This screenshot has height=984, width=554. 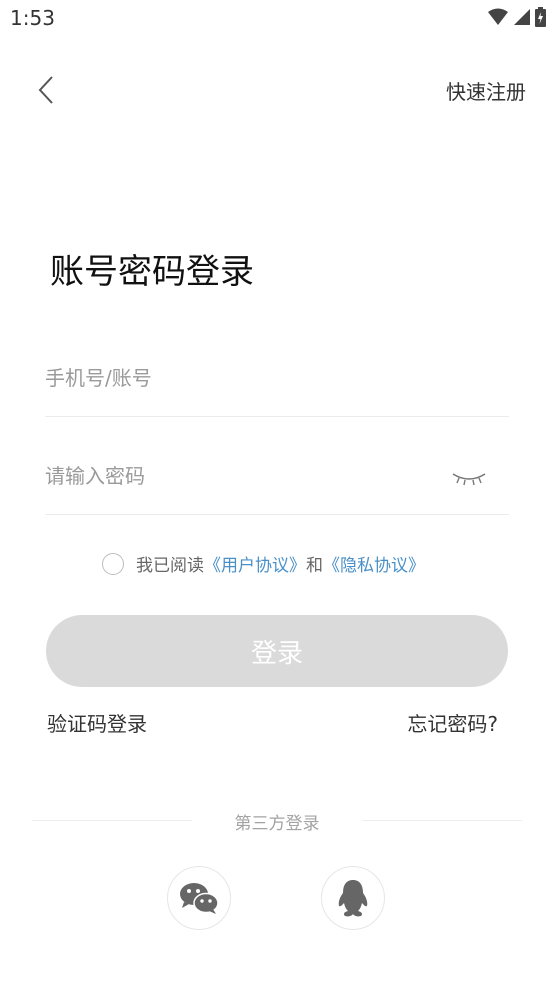 I want to click on status-icons, so click(x=516, y=17).